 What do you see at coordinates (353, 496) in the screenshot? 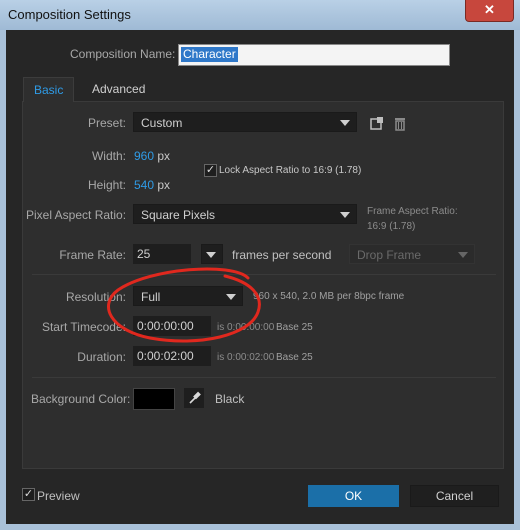
I see `ok-button: OK` at bounding box center [353, 496].